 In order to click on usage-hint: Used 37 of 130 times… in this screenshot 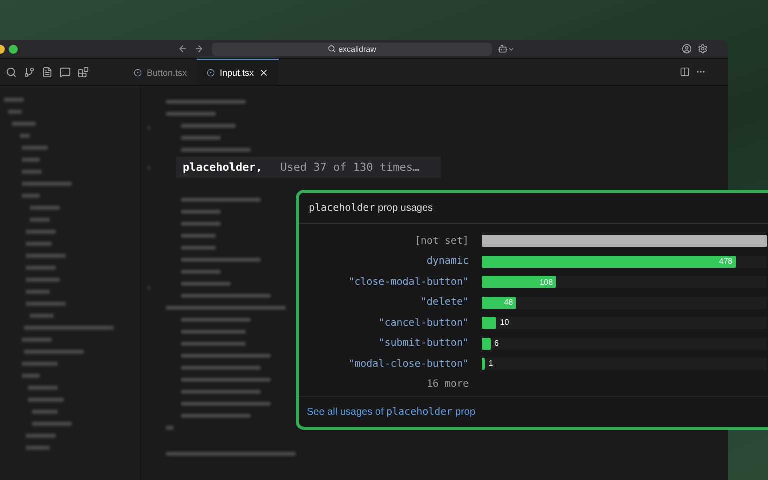, I will do `click(350, 167)`.